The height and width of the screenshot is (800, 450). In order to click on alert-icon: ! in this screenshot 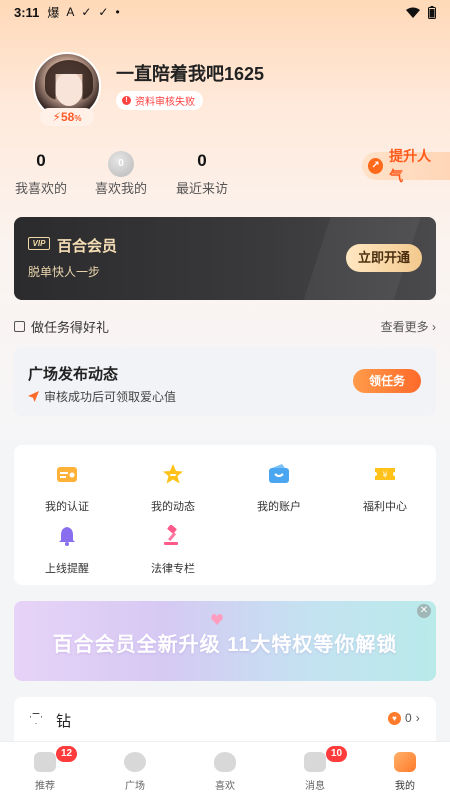, I will do `click(126, 100)`.